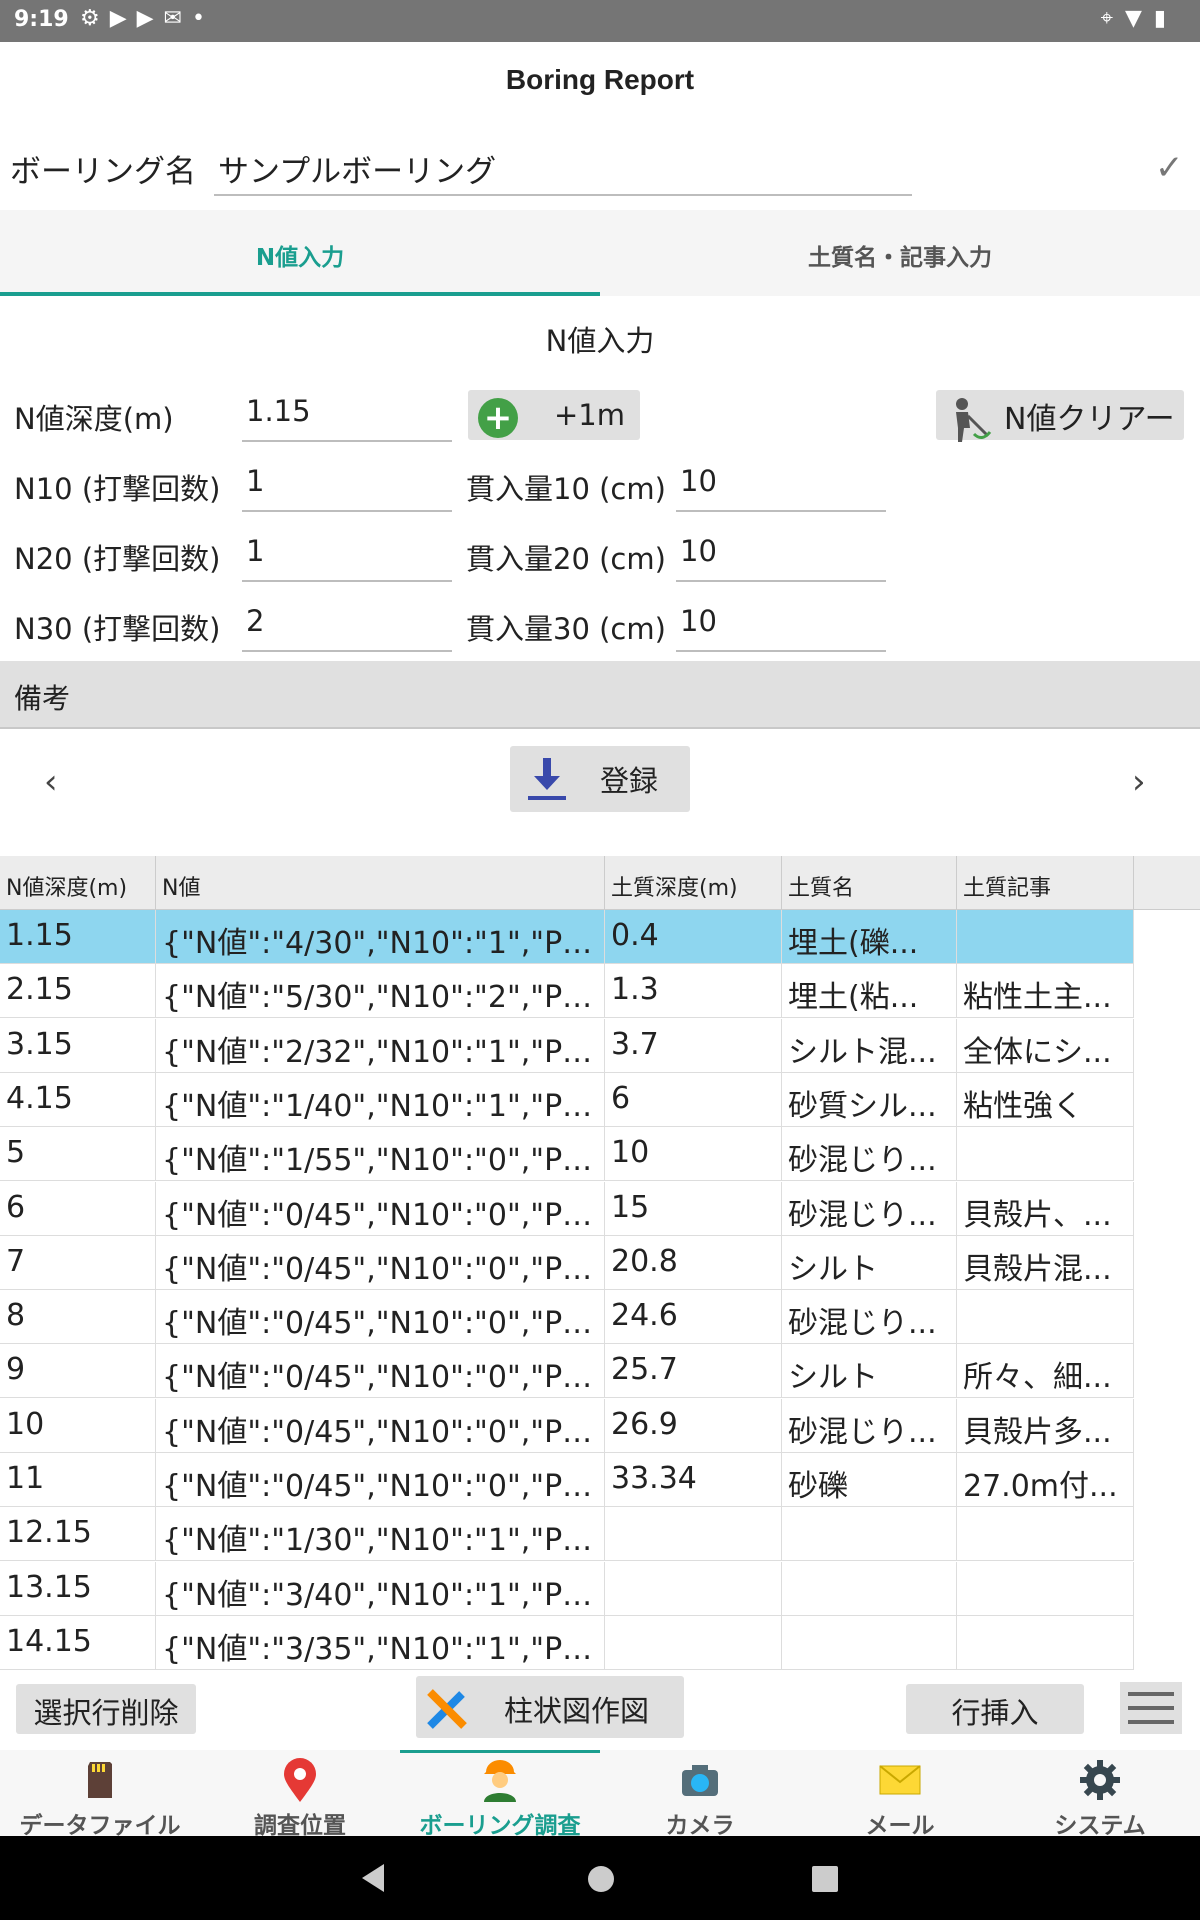 The height and width of the screenshot is (1920, 1200). What do you see at coordinates (1045, 883) in the screenshot?
I see `header-soil-notes: 土質記事` at bounding box center [1045, 883].